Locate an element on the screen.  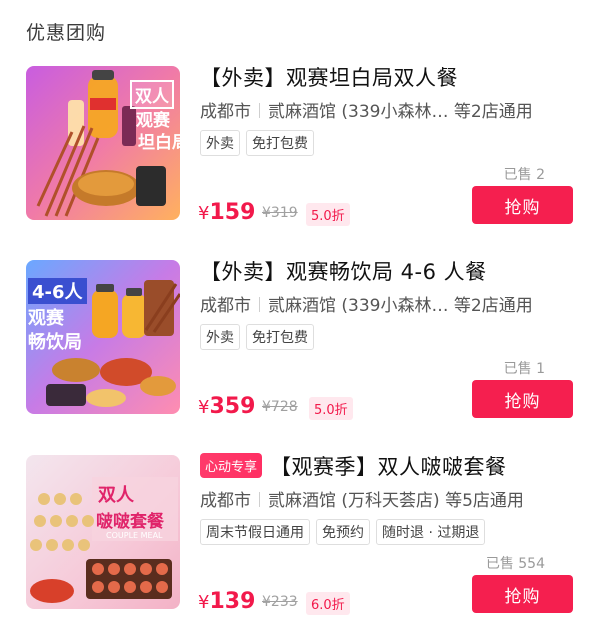
deal-title: 【外卖】观赛畅饮局 4-6 人餐 is located at coordinates (343, 271).